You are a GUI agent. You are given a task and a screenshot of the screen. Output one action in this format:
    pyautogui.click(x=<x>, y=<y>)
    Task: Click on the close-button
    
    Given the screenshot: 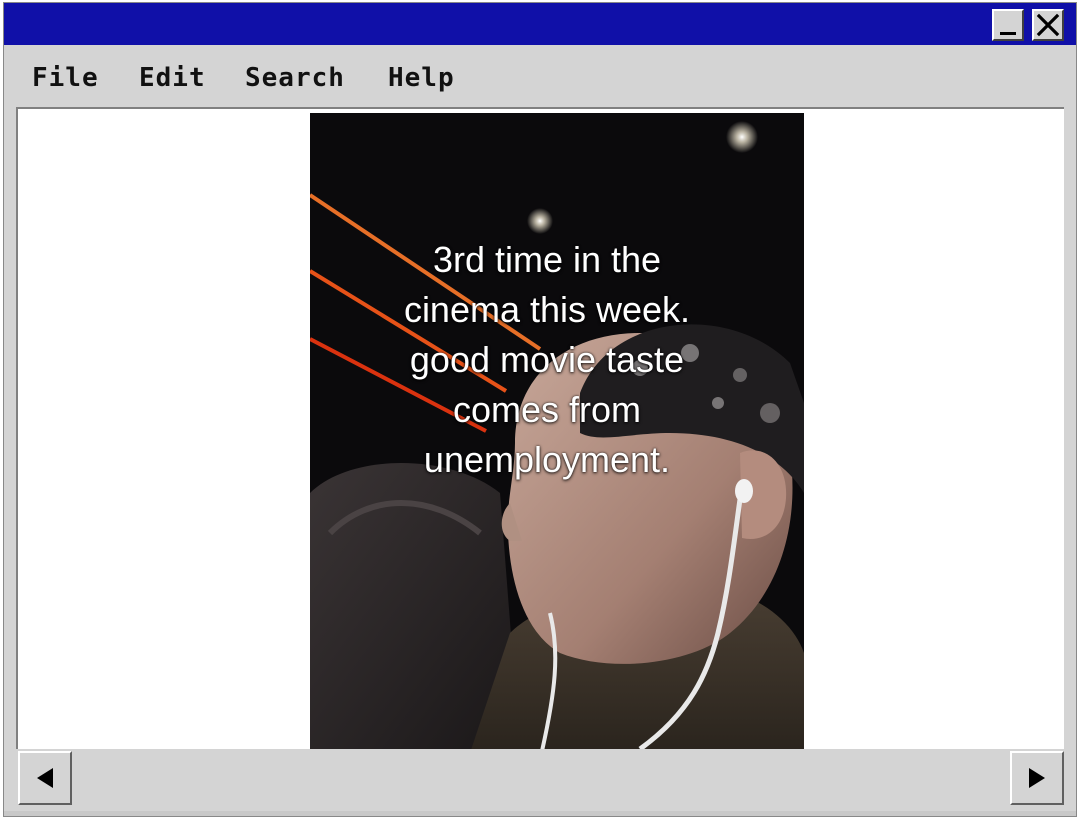 What is the action you would take?
    pyautogui.click(x=1048, y=25)
    